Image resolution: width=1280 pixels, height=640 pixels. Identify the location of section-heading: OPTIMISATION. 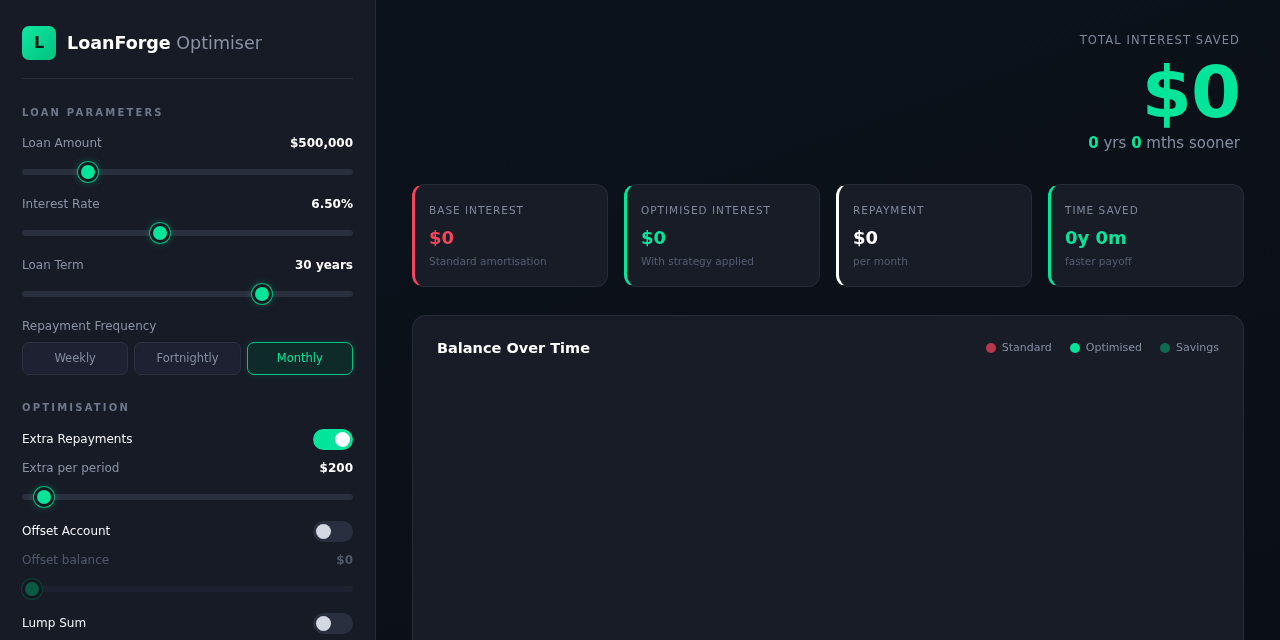
(77, 408).